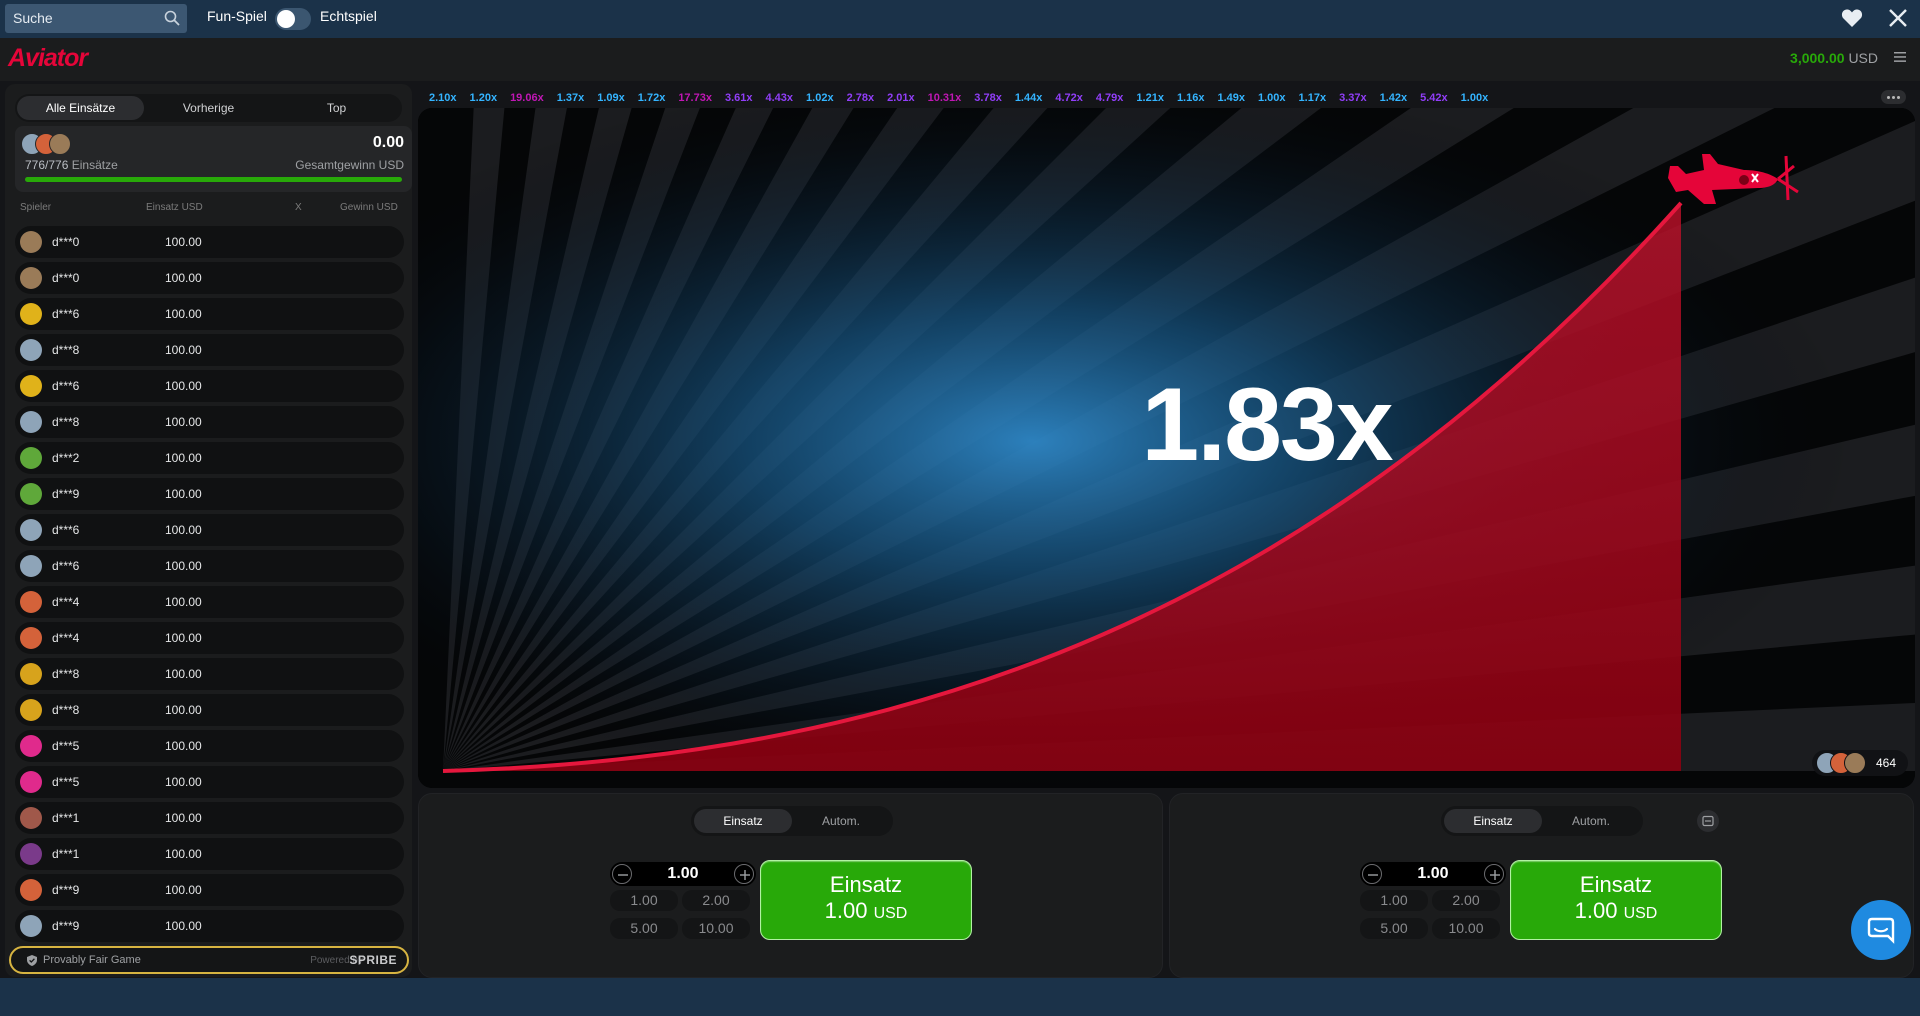 This screenshot has height=1016, width=1920. Describe the element at coordinates (66, 638) in the screenshot. I see `player-name: d***4` at that location.